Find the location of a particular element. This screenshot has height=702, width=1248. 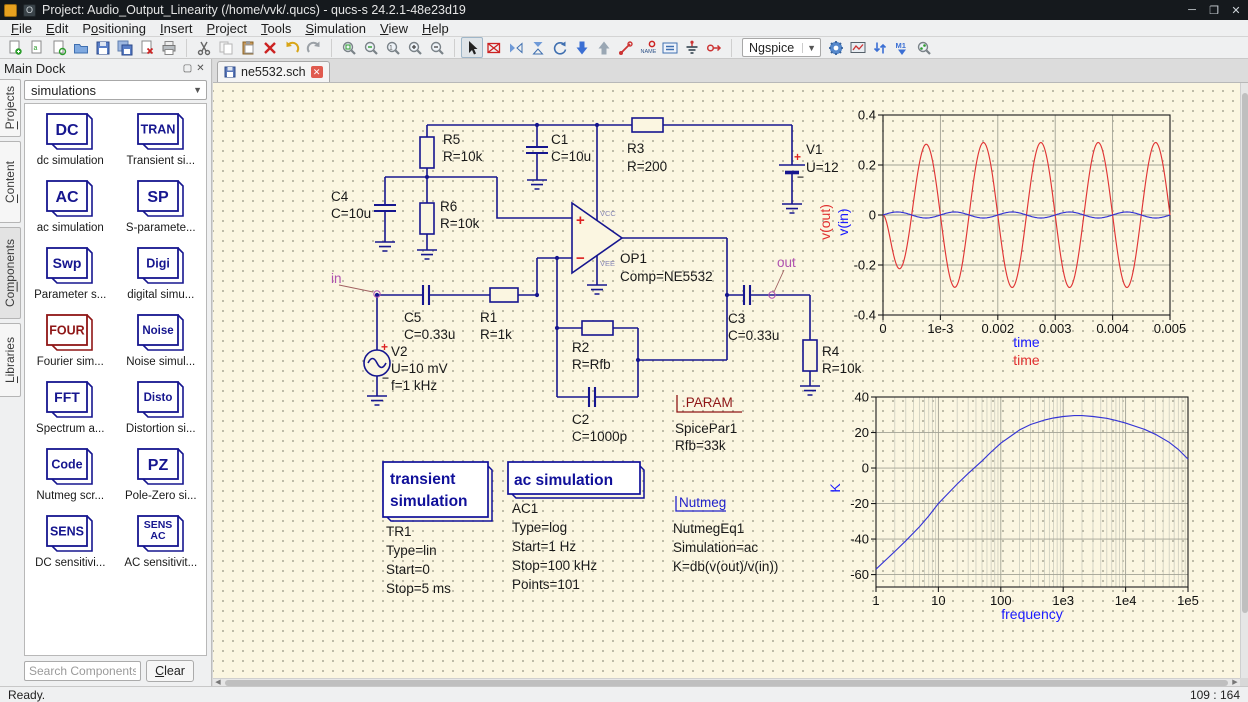

menu-edit: Edit is located at coordinates (57, 28).